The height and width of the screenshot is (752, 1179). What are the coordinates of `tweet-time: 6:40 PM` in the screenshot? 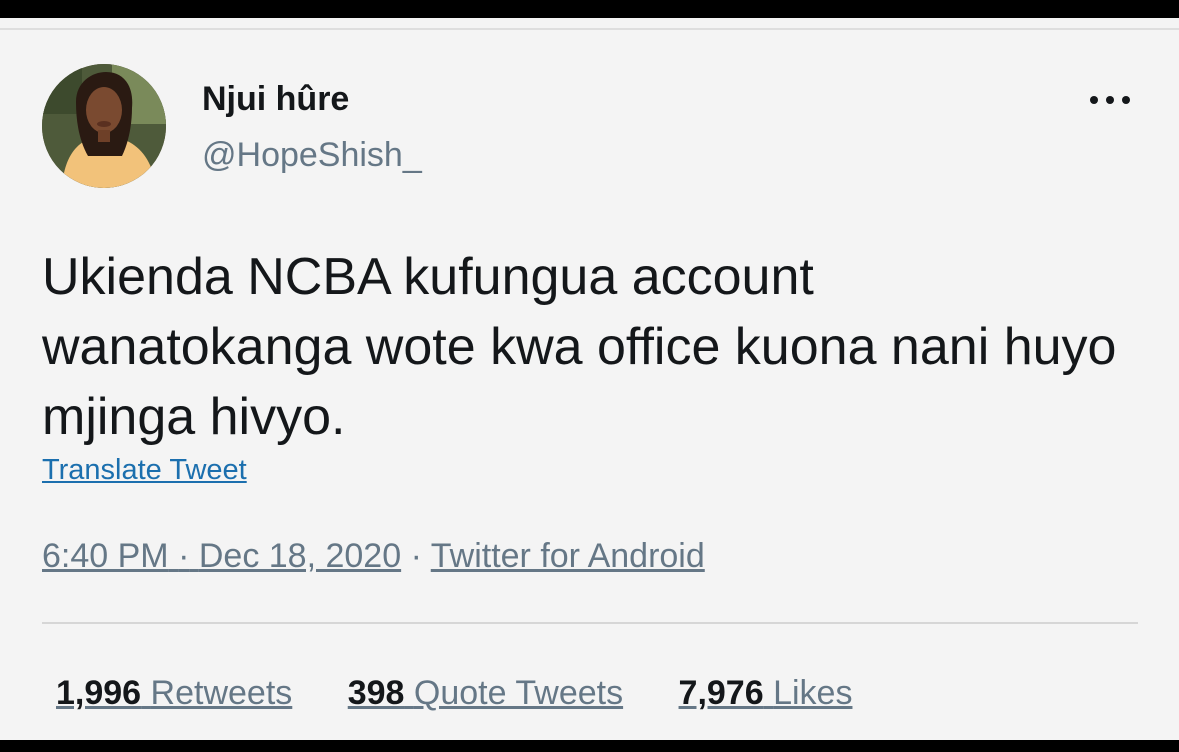 It's located at (105, 556).